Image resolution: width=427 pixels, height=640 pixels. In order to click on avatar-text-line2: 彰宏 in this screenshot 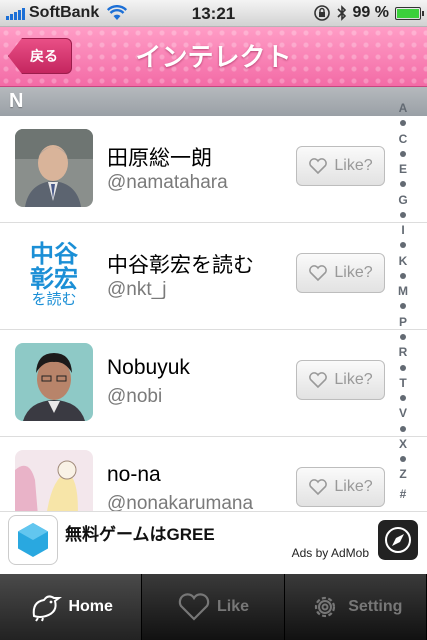, I will do `click(54, 280)`.